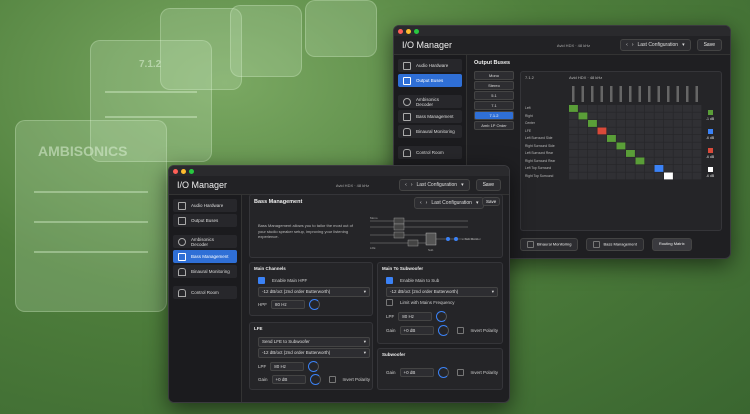 Image resolution: width=750 pixels, height=414 pixels. I want to click on sidebar-item-ambisonics-decoder: Ambisonics Decoder, so click(430, 101).